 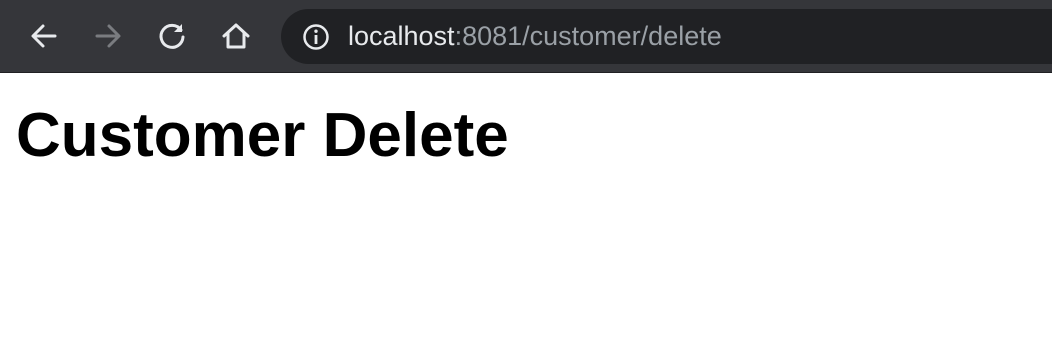 I want to click on home-button, so click(x=236, y=36).